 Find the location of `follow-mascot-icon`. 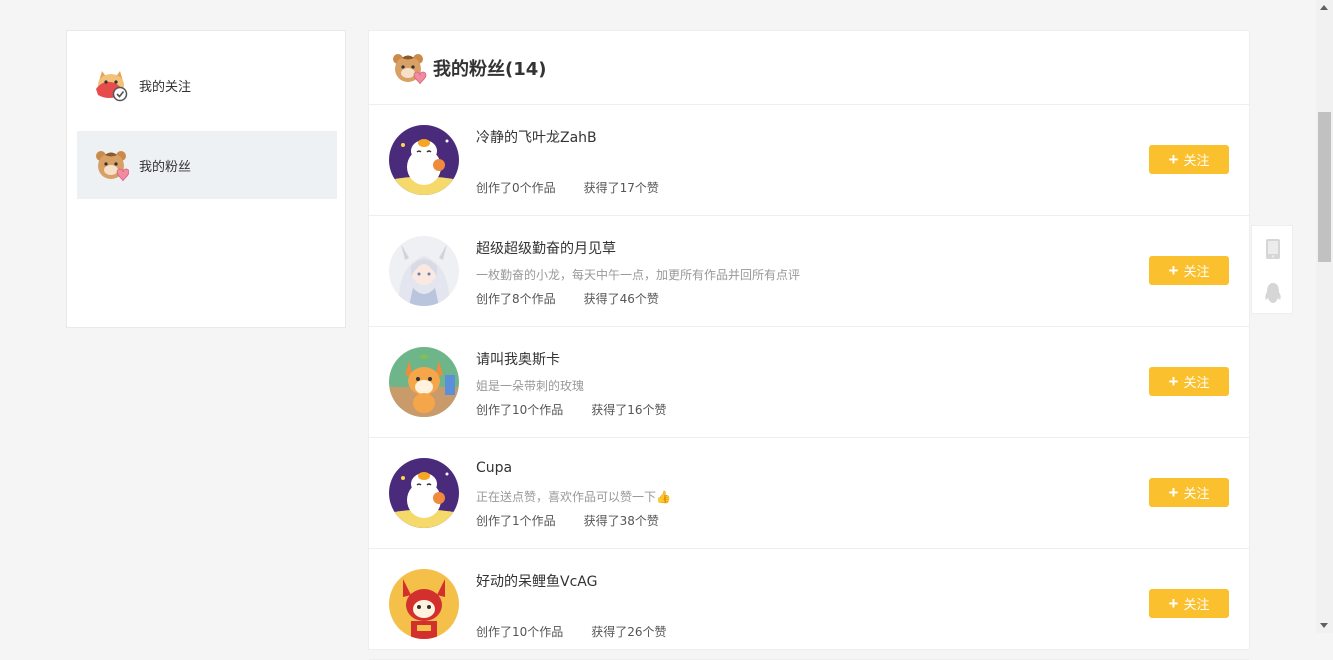

follow-mascot-icon is located at coordinates (112, 86).